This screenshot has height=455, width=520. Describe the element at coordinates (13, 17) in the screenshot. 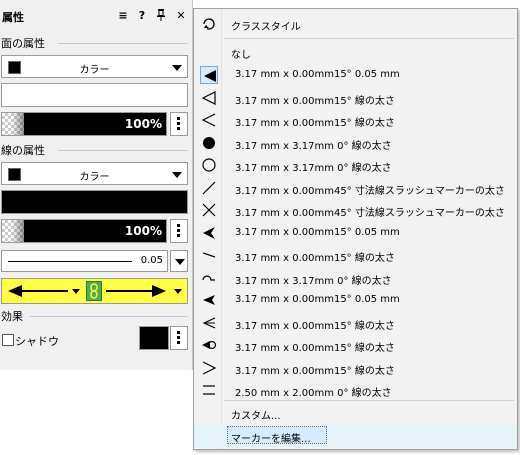

I see `panel-title: 属性` at that location.